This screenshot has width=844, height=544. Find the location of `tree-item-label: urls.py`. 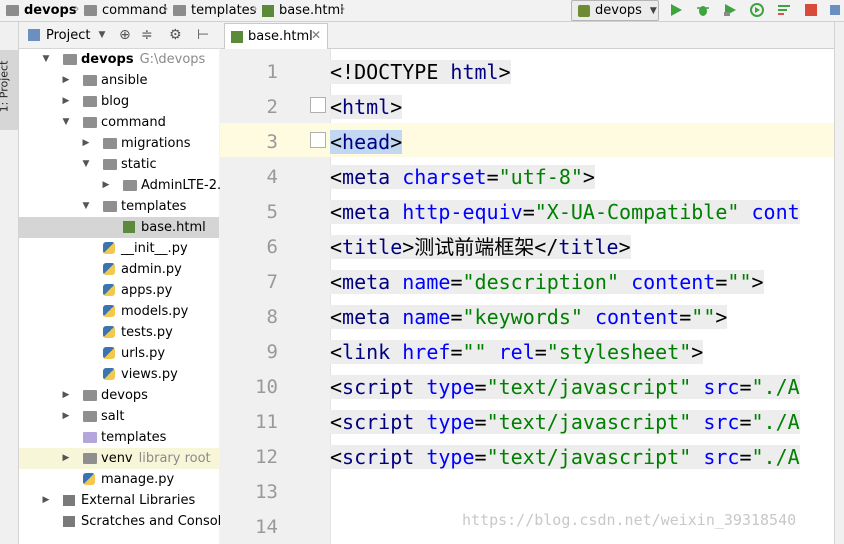

tree-item-label: urls.py is located at coordinates (143, 353).